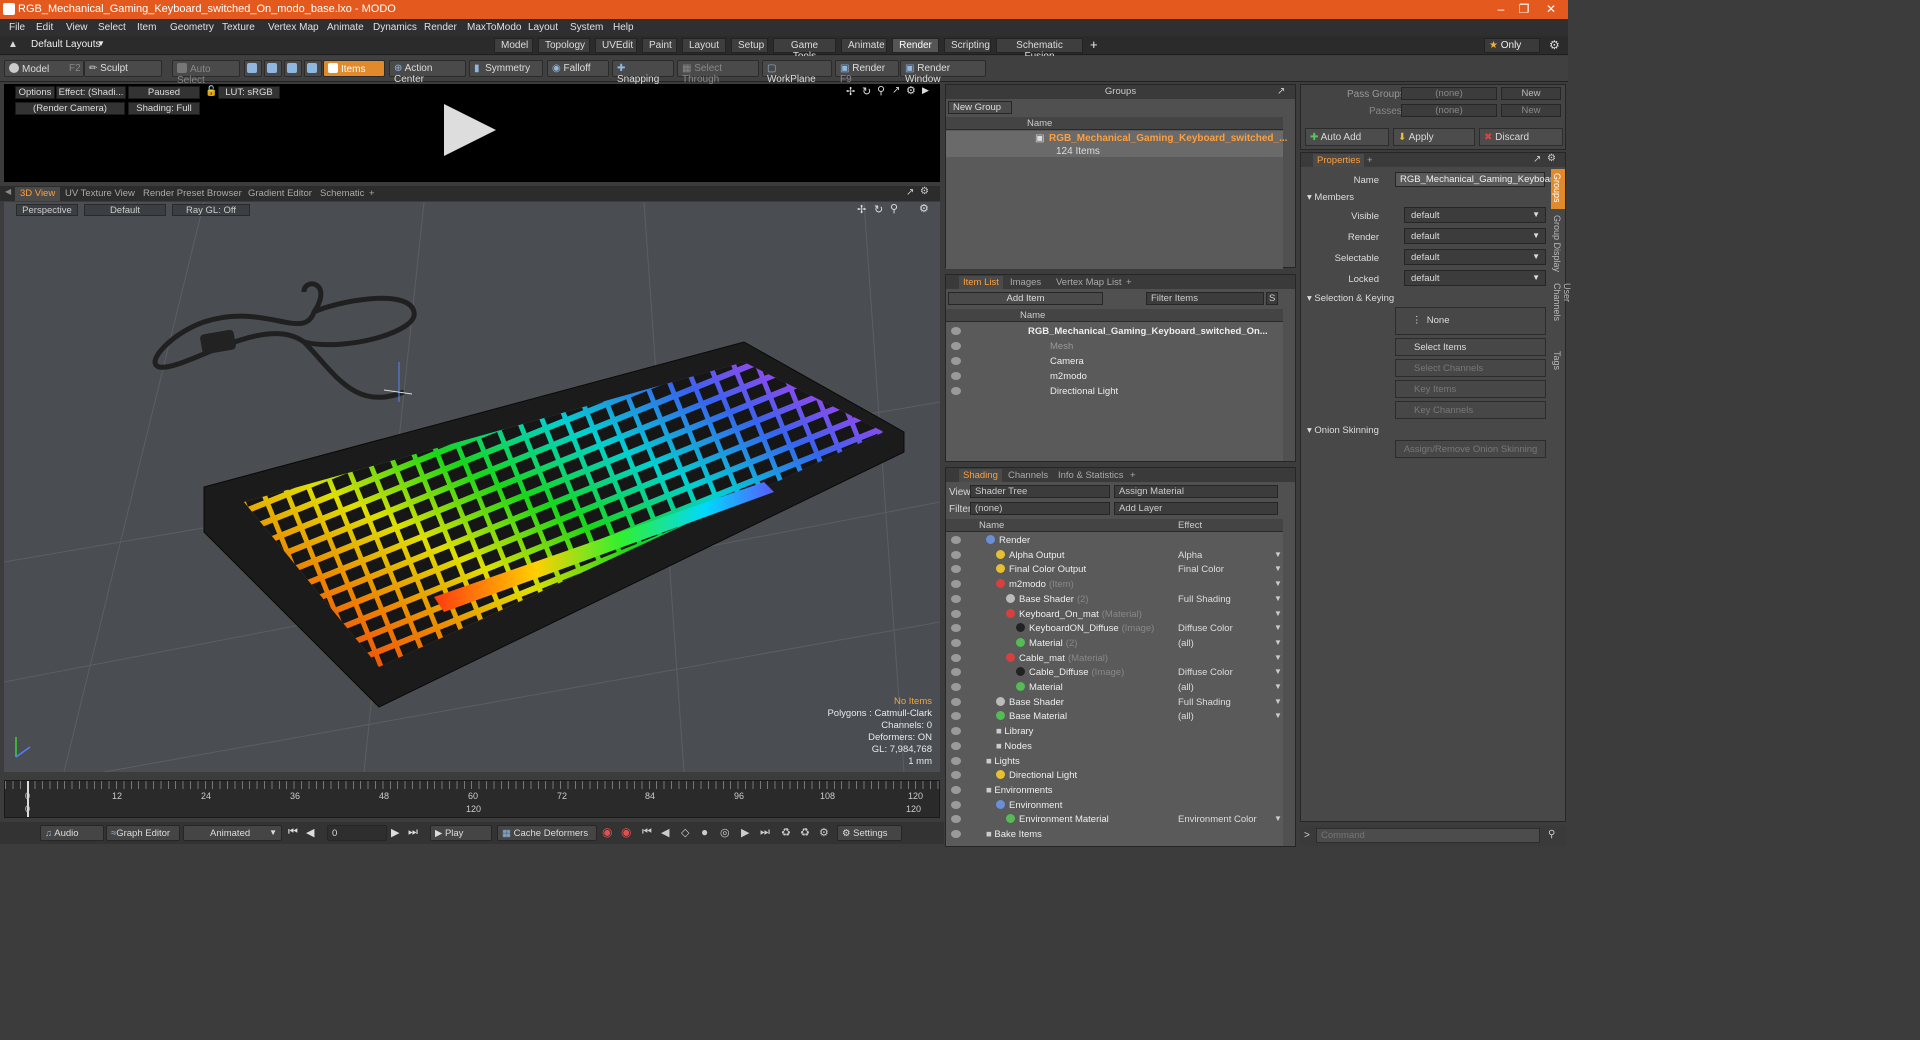  I want to click on add-tab-button: +, so click(1094, 44).